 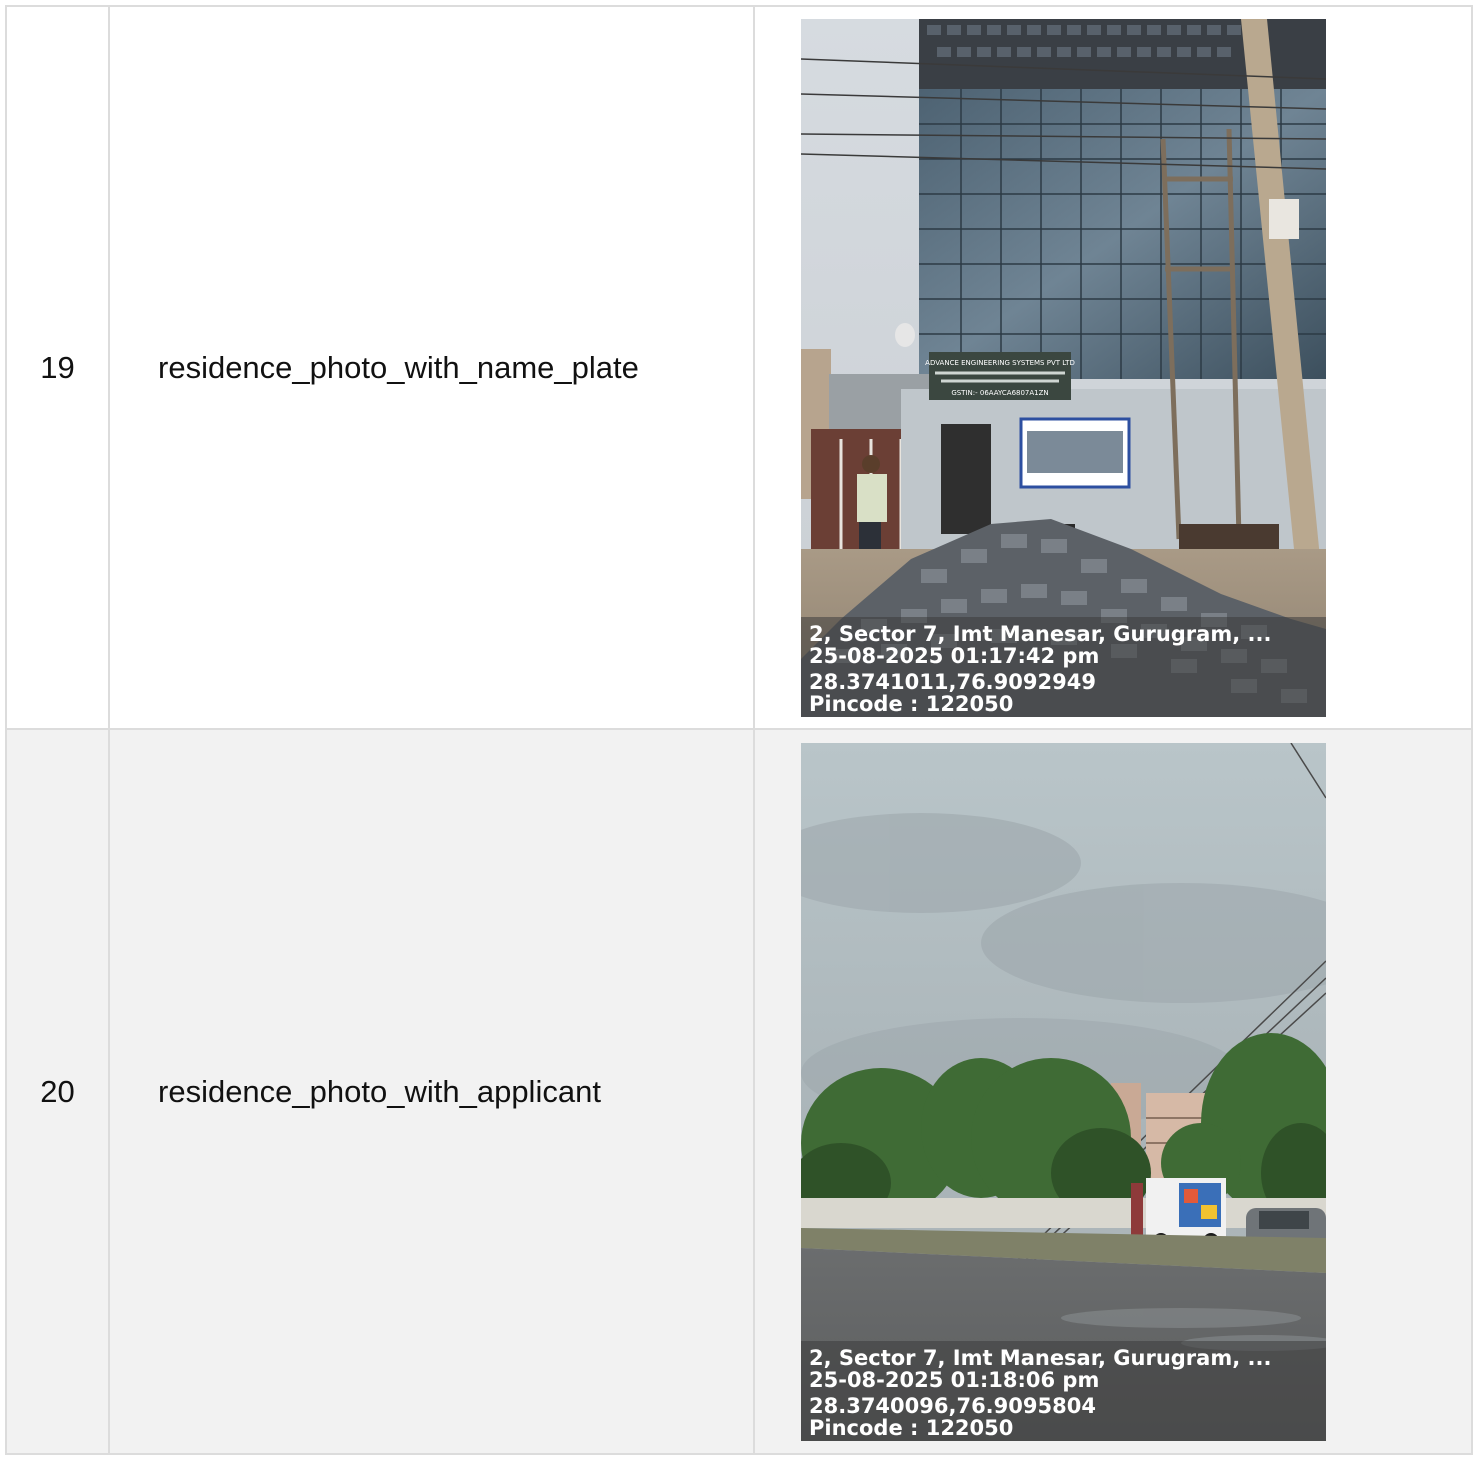 I want to click on photo-datetime: 25-08-2025 01:17:42 pm, so click(x=954, y=655).